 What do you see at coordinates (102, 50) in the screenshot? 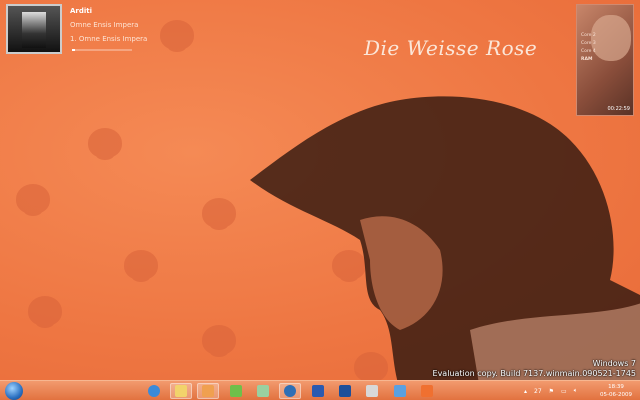
I see `progress-bar` at bounding box center [102, 50].